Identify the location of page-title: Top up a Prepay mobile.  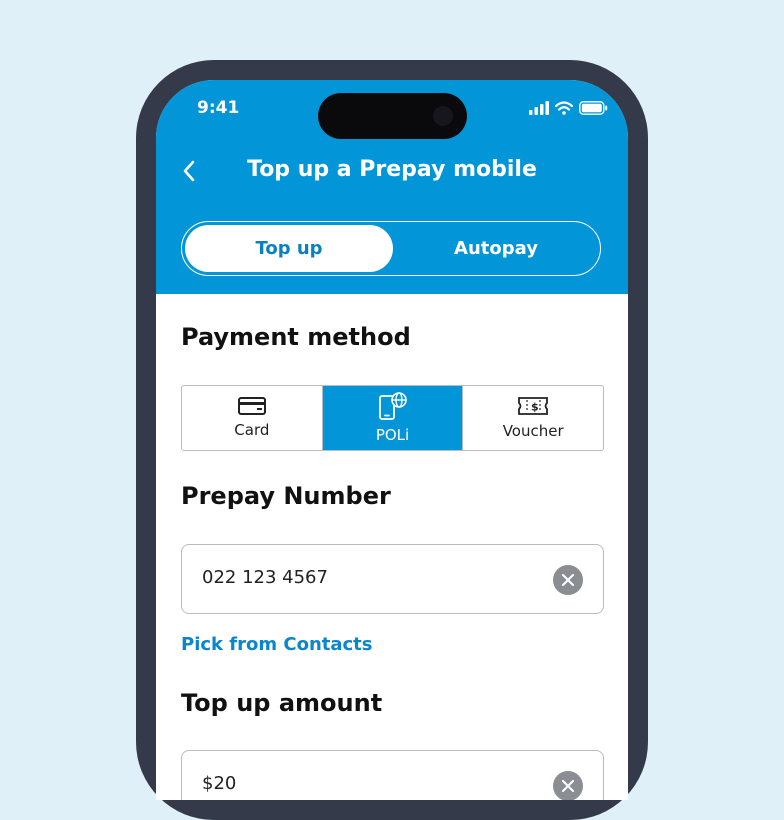
(392, 169).